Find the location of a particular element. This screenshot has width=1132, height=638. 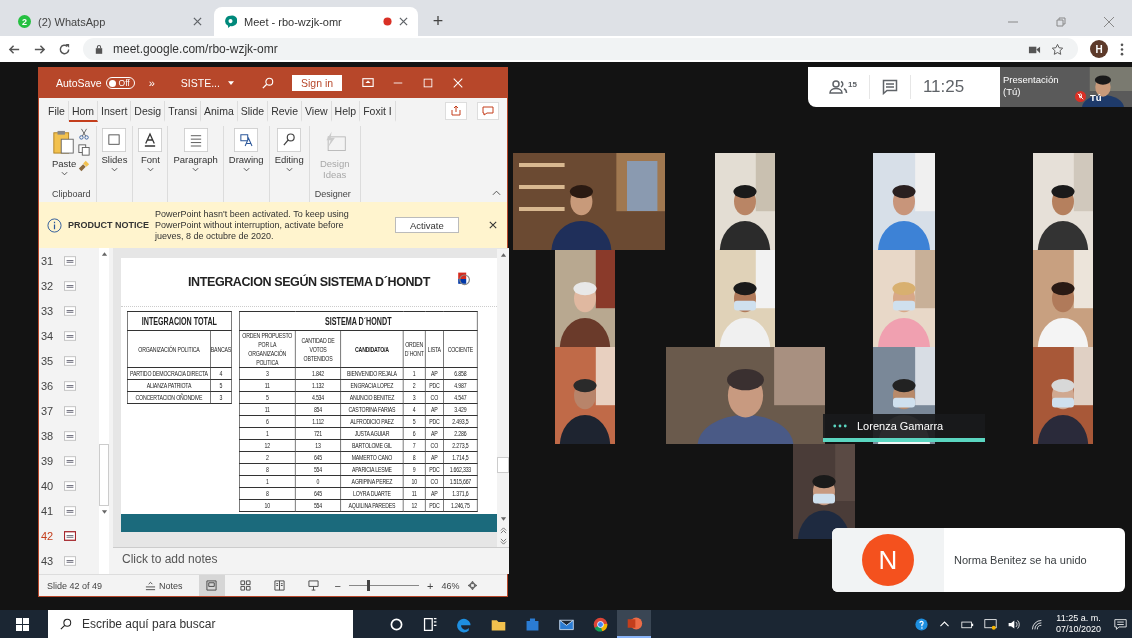

table-title: INTEGRACION TOTAL is located at coordinates (179, 321).